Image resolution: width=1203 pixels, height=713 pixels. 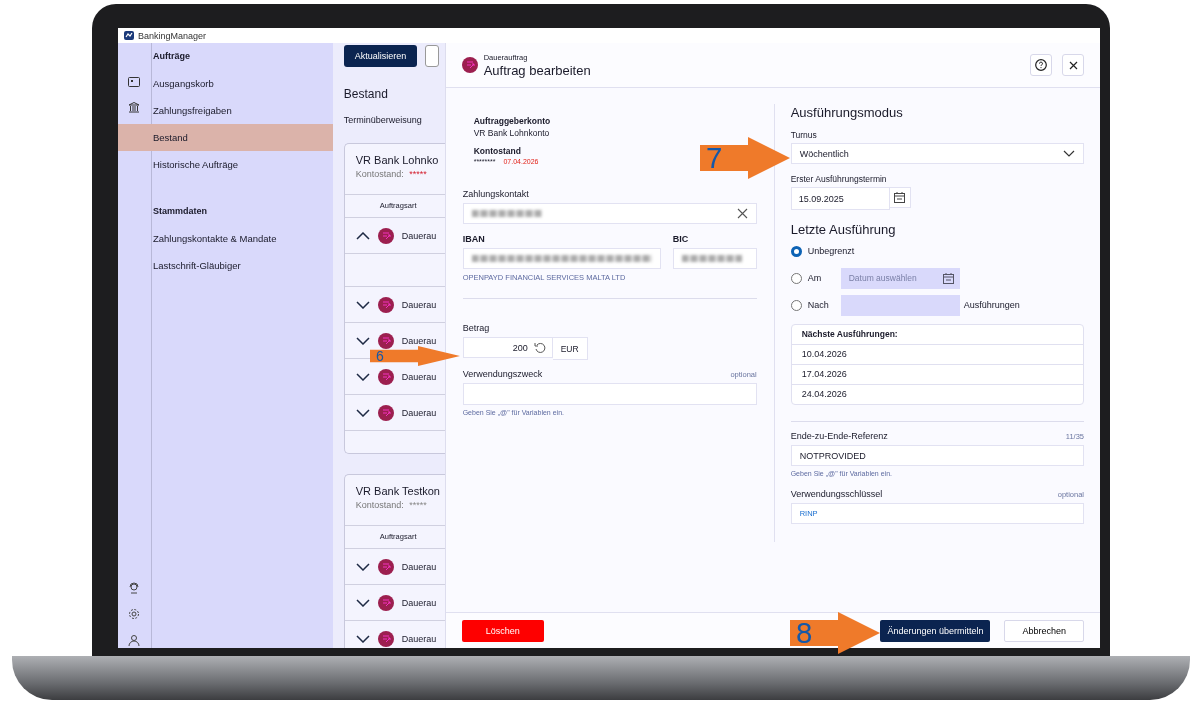 I want to click on field-label: Ende-zu-Ende-Referenz, so click(x=839, y=436).